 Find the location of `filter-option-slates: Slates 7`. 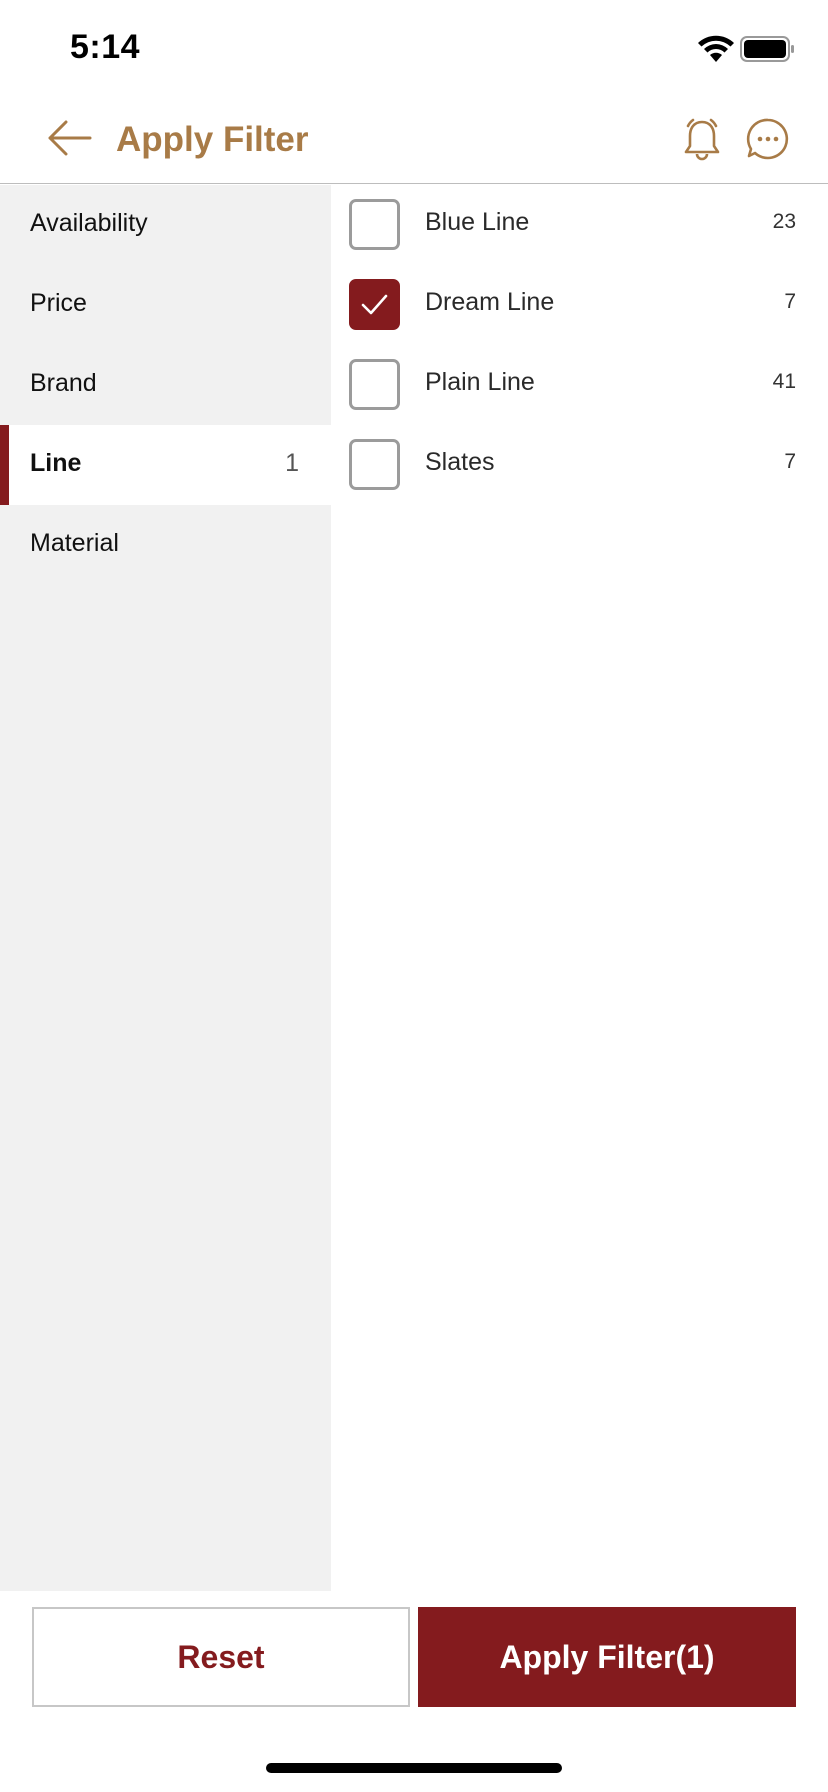

filter-option-slates: Slates 7 is located at coordinates (579, 465).